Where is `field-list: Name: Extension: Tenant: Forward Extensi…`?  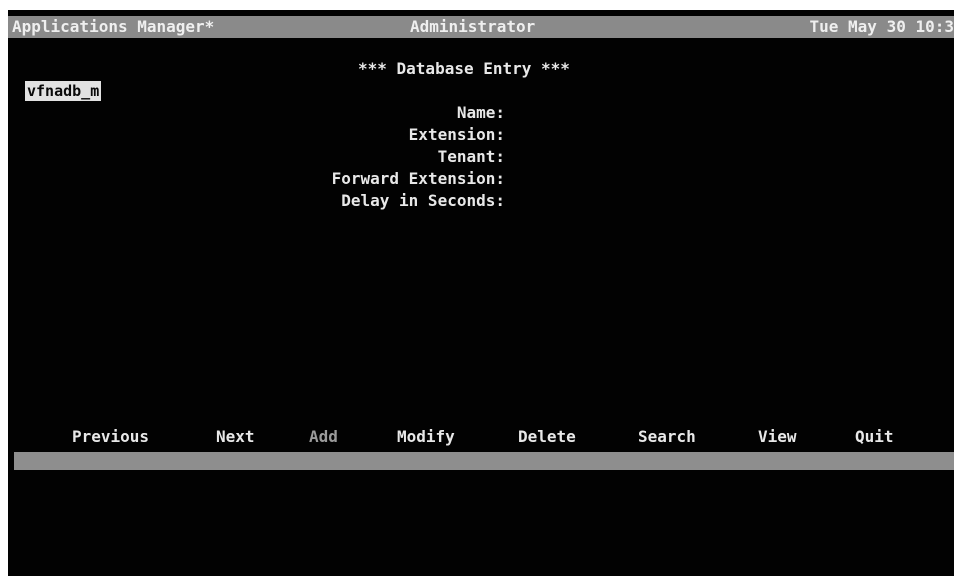 field-list: Name: Extension: Tenant: Forward Extensi… is located at coordinates (256, 157).